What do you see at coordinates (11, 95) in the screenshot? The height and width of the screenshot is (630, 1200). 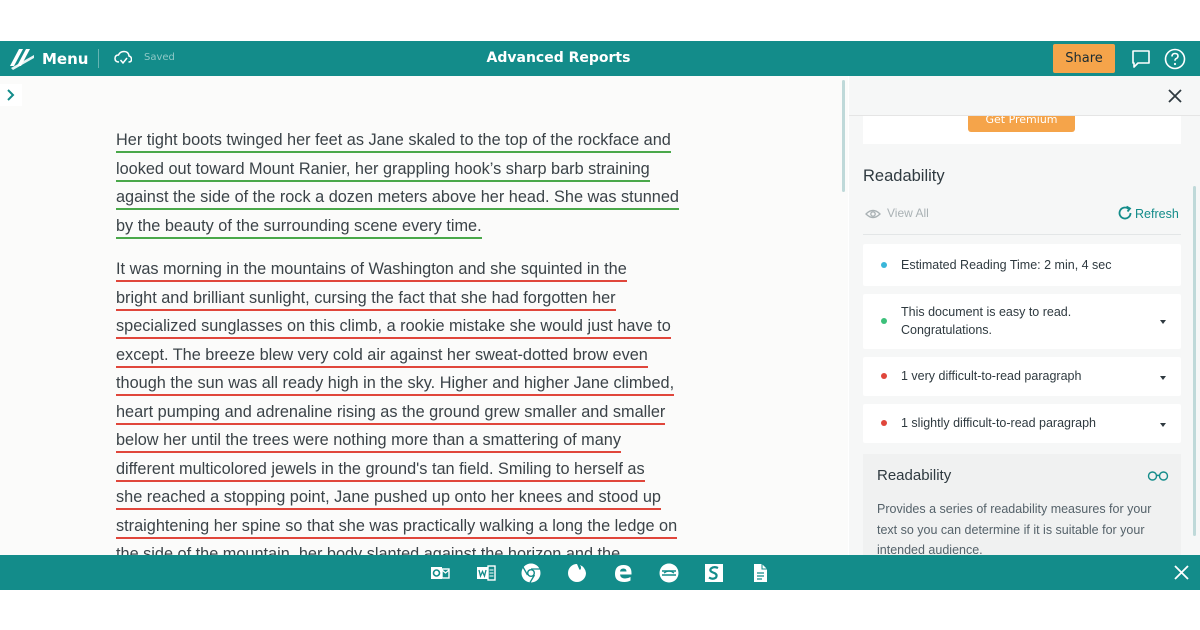 I see `chevron-right-icon` at bounding box center [11, 95].